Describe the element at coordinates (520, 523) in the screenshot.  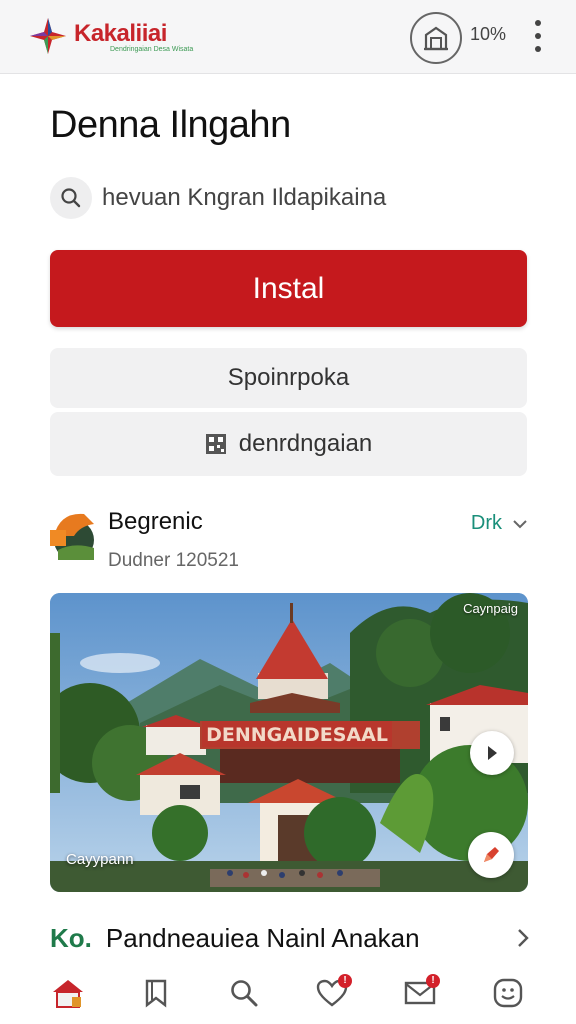
I see `chevron-down-icon` at that location.